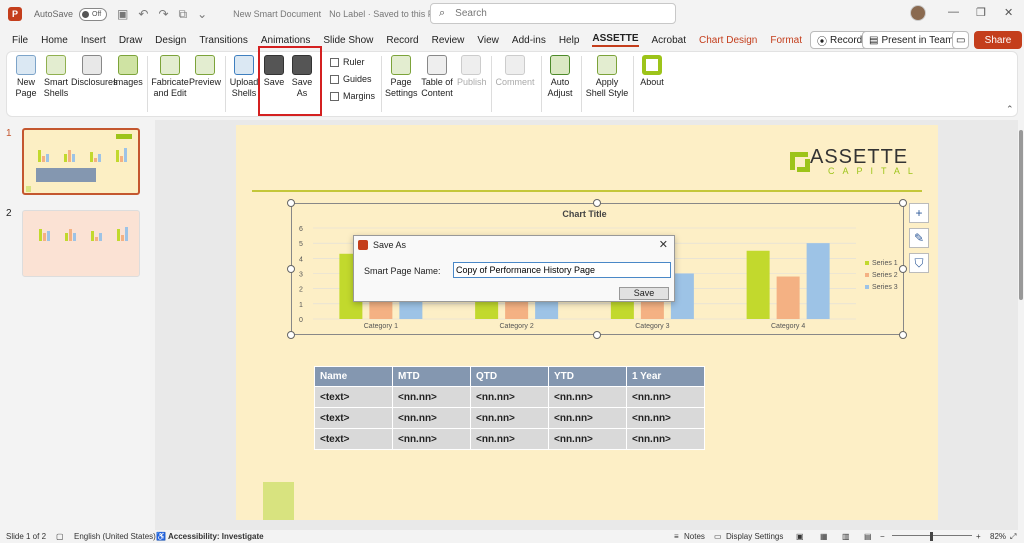 The image size is (1024, 543). I want to click on ruler-checkbox: Ruler, so click(347, 62).